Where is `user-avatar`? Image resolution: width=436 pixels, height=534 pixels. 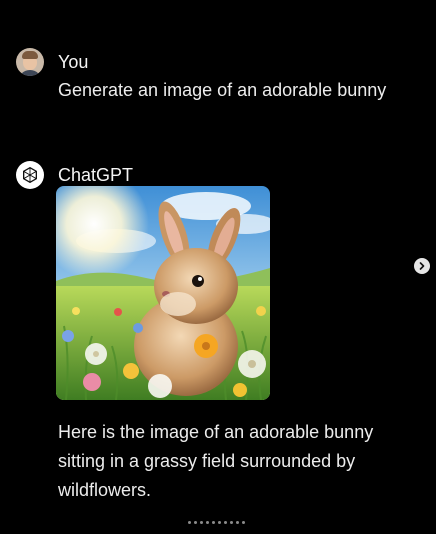 user-avatar is located at coordinates (30, 62).